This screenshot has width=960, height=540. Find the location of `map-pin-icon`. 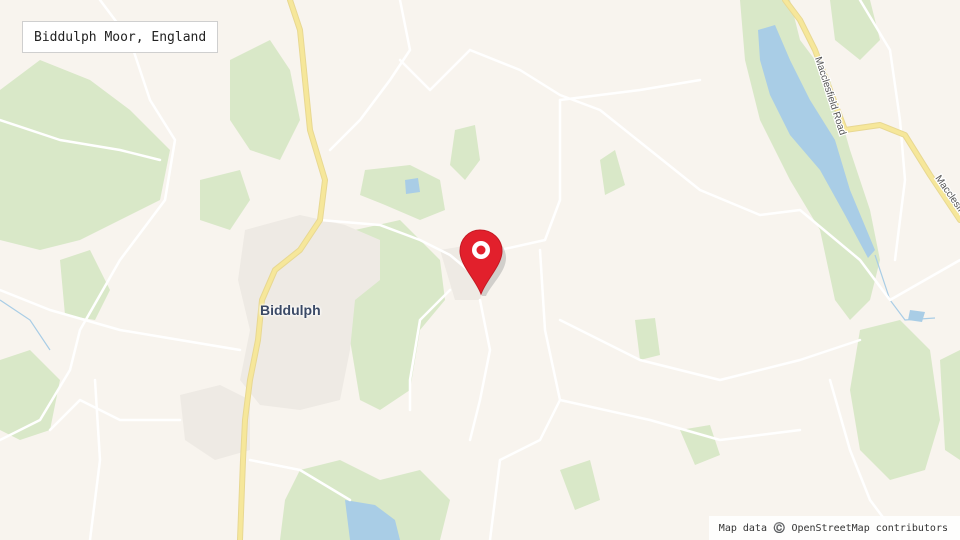

map-pin-icon is located at coordinates (481, 262).